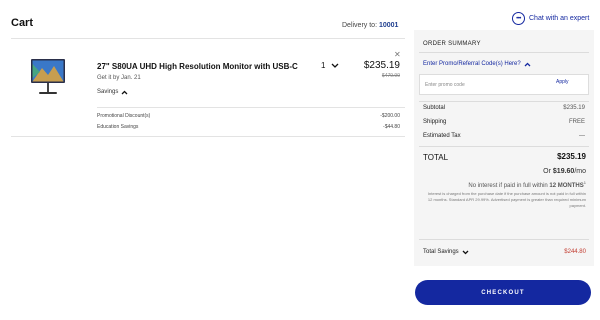  What do you see at coordinates (48, 77) in the screenshot?
I see `monitor-product-image` at bounding box center [48, 77].